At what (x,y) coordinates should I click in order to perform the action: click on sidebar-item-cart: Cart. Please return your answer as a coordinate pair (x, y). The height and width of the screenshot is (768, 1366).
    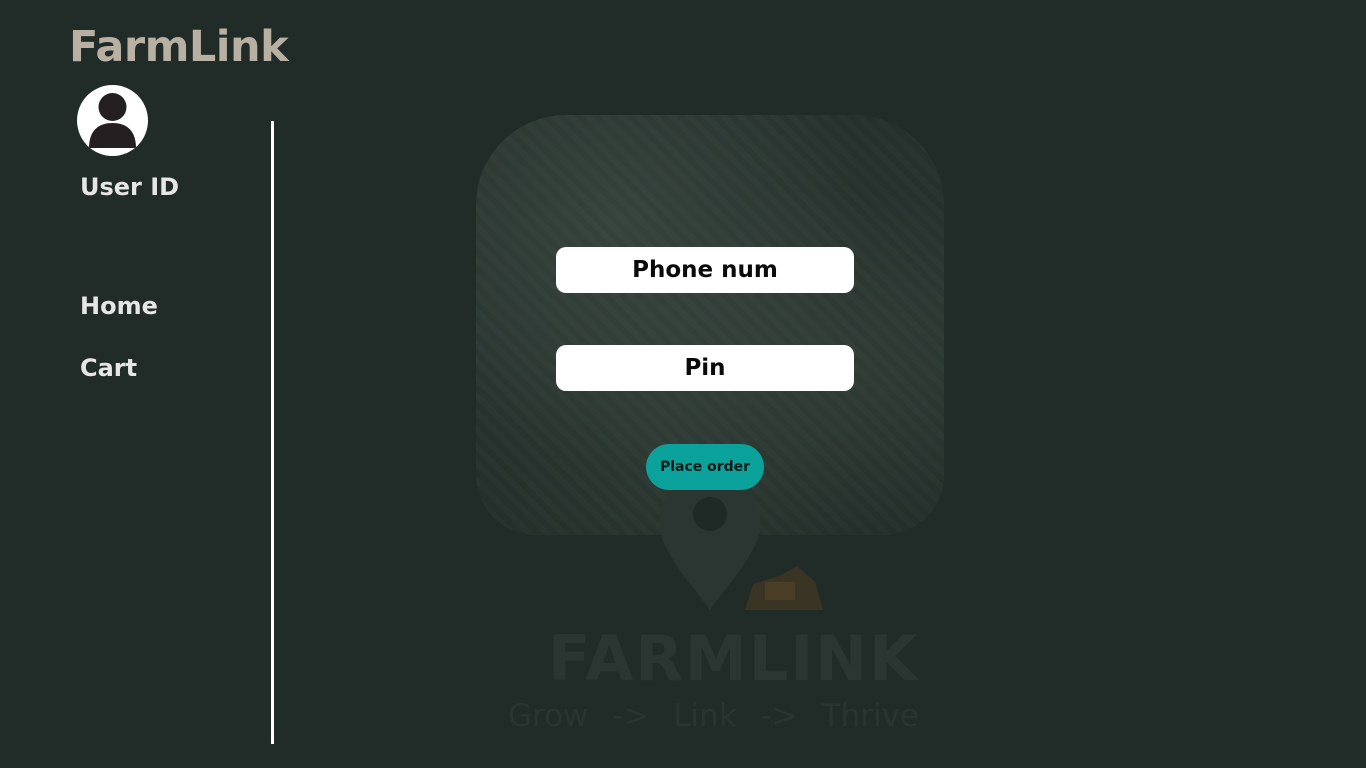
    Looking at the image, I should click on (108, 368).